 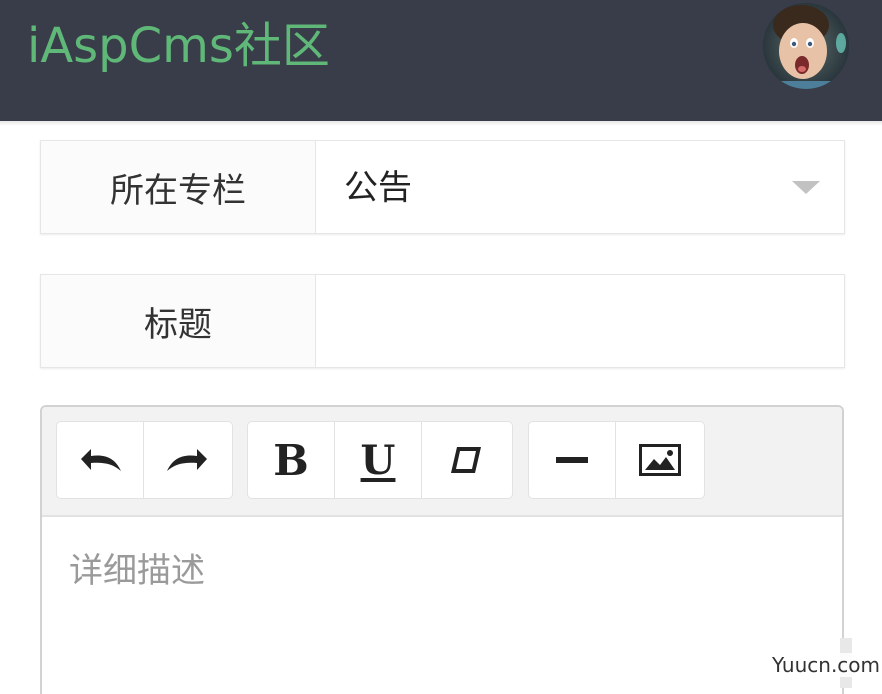 I want to click on clear-format-button, so click(x=465, y=460).